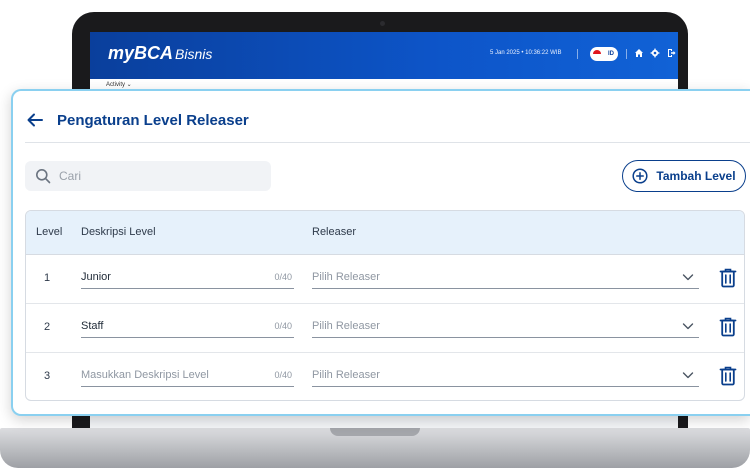  What do you see at coordinates (696, 176) in the screenshot?
I see `add-level-label: Tambah Level` at bounding box center [696, 176].